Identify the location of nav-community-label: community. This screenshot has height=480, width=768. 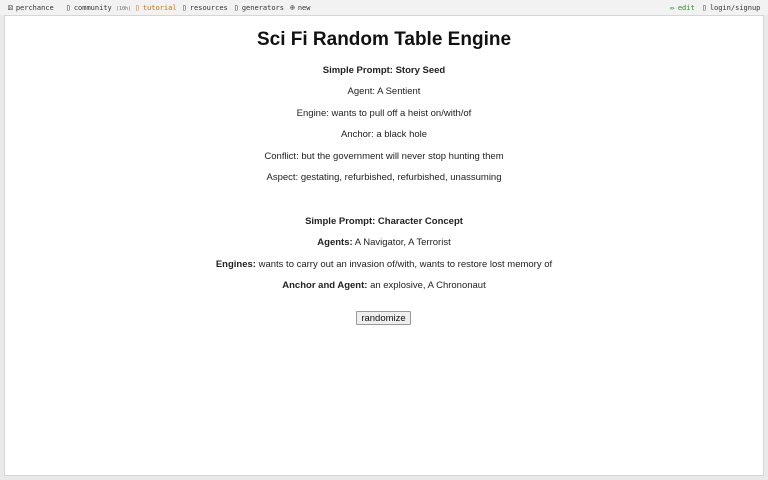
(92, 8).